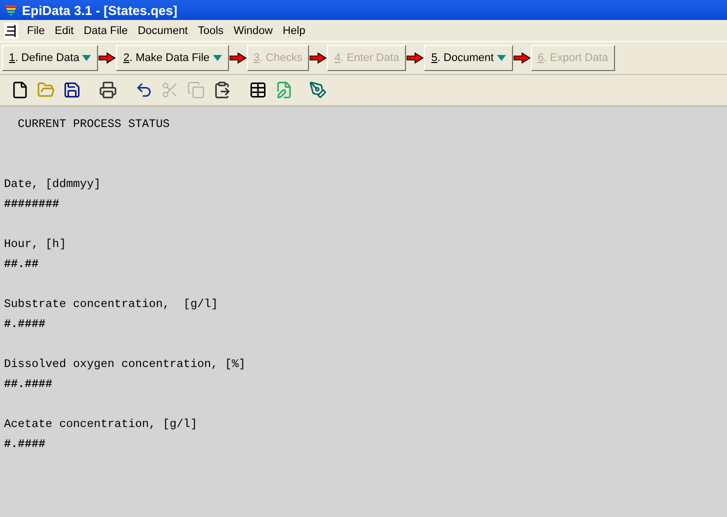 Image resolution: width=727 pixels, height=517 pixels. I want to click on field-label: Substrate concentration, [g/l], so click(111, 305).